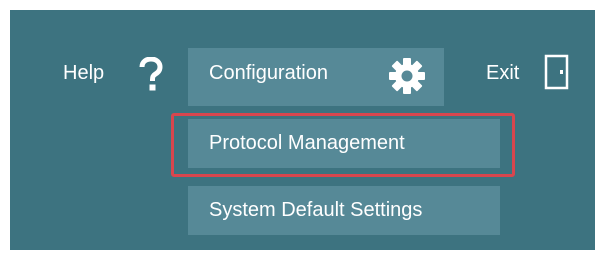 This screenshot has height=260, width=595. I want to click on help-label: Help, so click(83, 73).